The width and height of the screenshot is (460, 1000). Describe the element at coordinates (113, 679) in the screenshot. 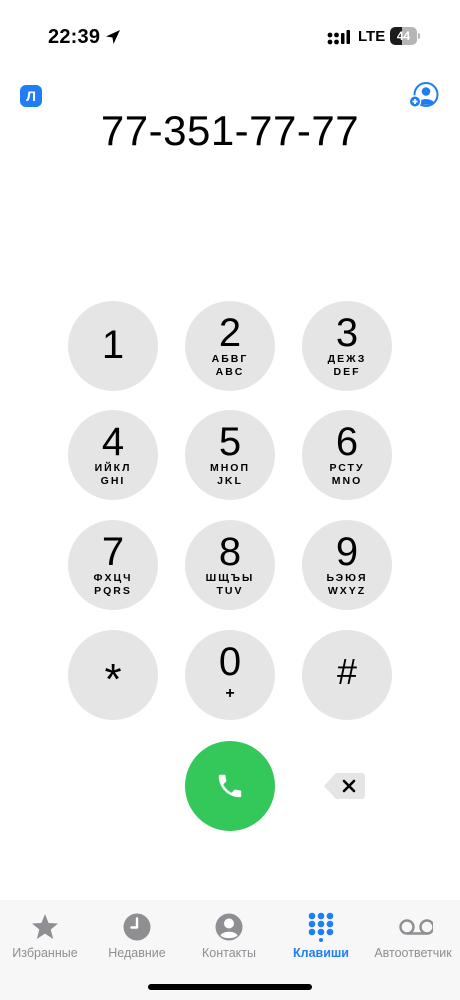

I see `key-digit: *` at that location.